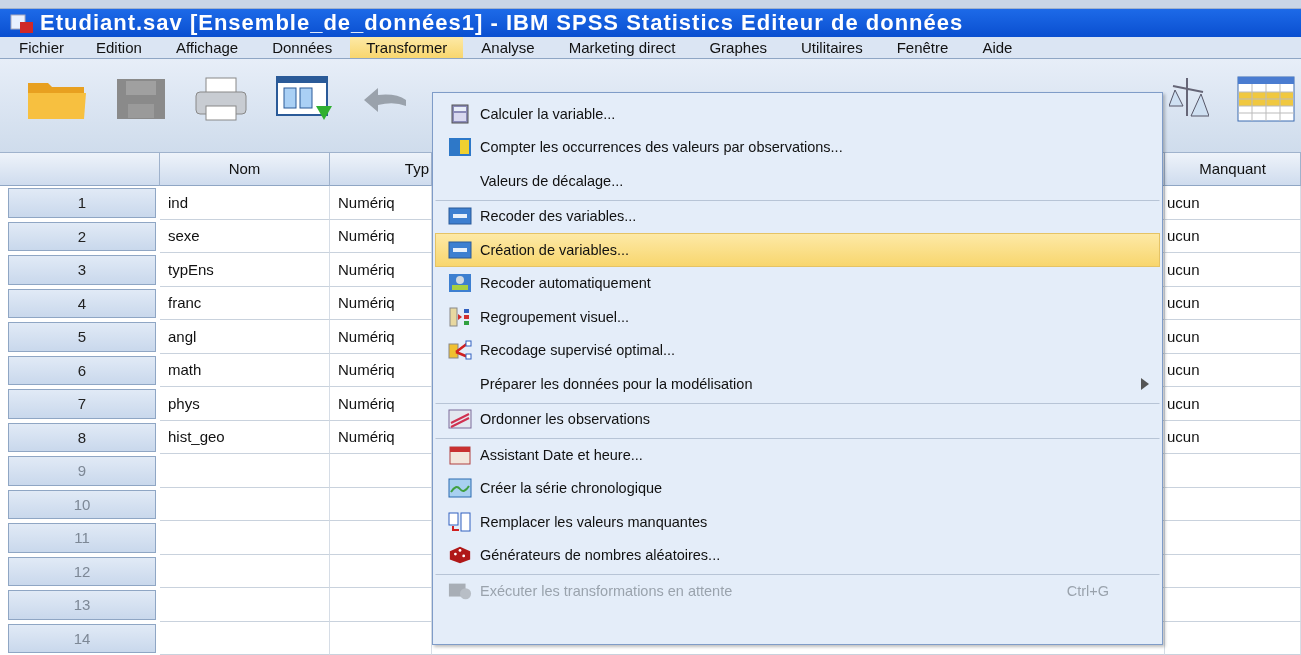  I want to click on row-number: 3, so click(82, 270).